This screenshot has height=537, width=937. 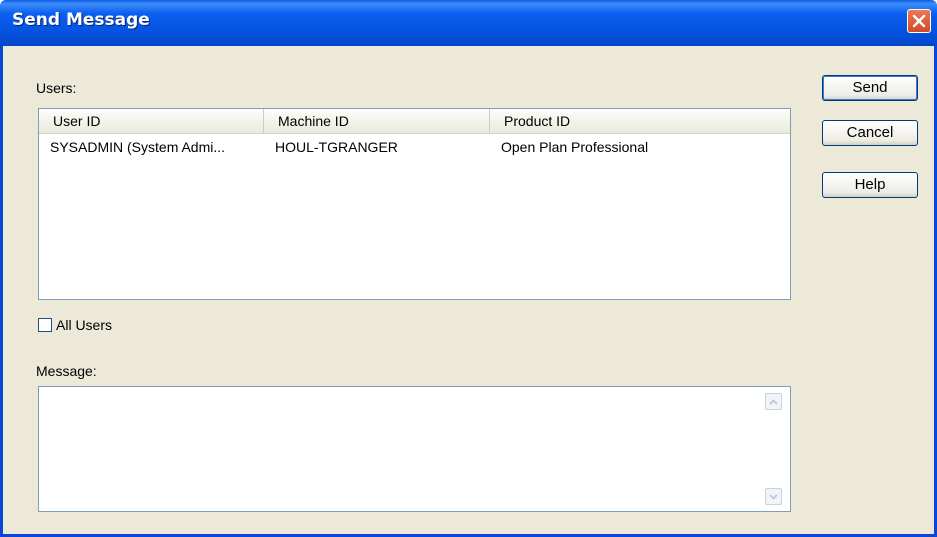 I want to click on message-label: Message:, so click(x=66, y=371).